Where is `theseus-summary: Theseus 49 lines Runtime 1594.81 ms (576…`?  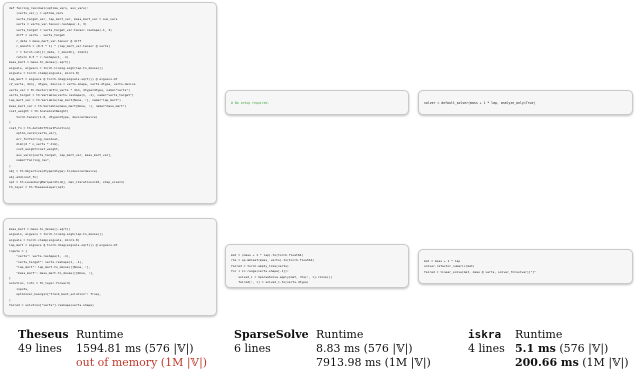 theseus-summary: Theseus 49 lines Runtime 1594.81 ms (576… is located at coordinates (123, 349).